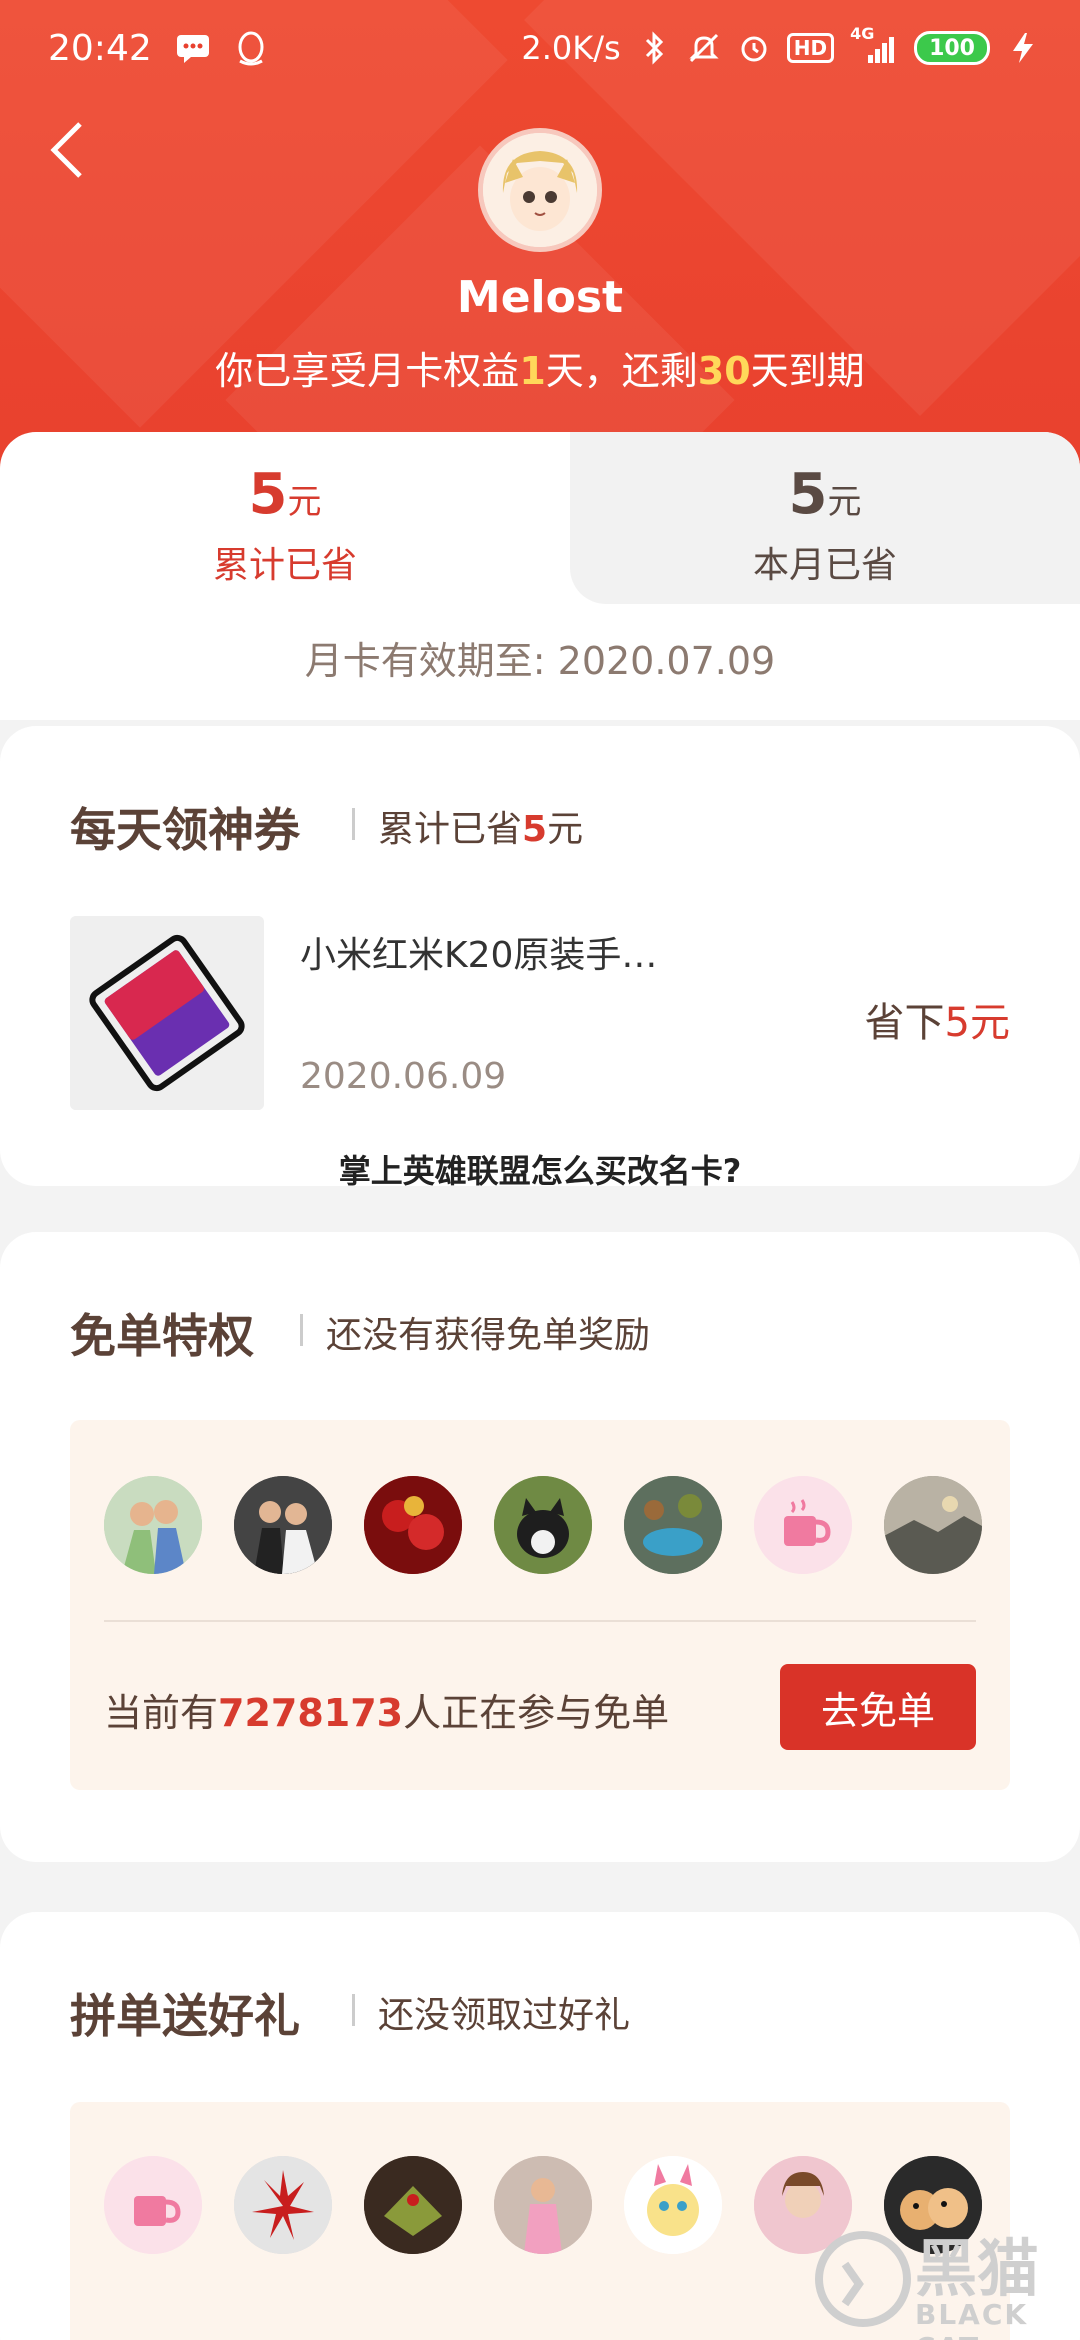  I want to click on saved-unit: 元, so click(990, 1023).